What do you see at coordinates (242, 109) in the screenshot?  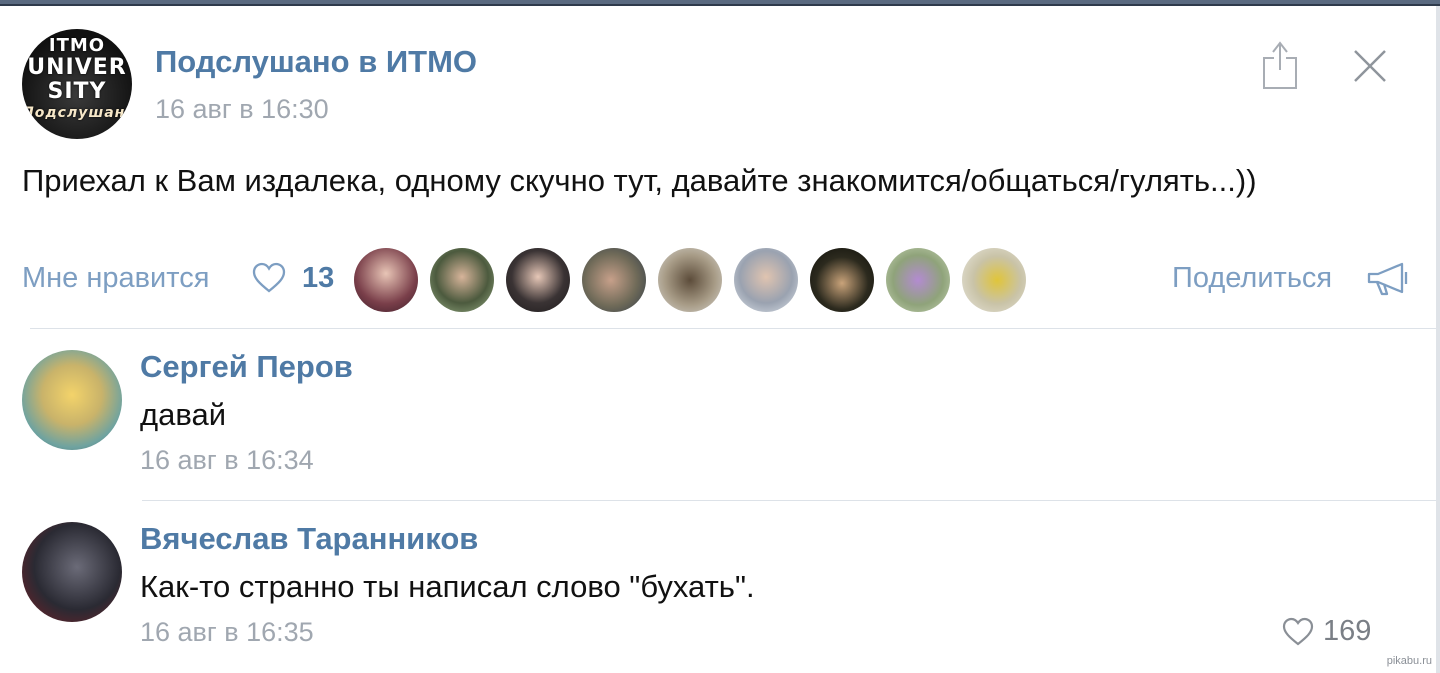 I see `post-timestamp: 16 авг в 16:30` at bounding box center [242, 109].